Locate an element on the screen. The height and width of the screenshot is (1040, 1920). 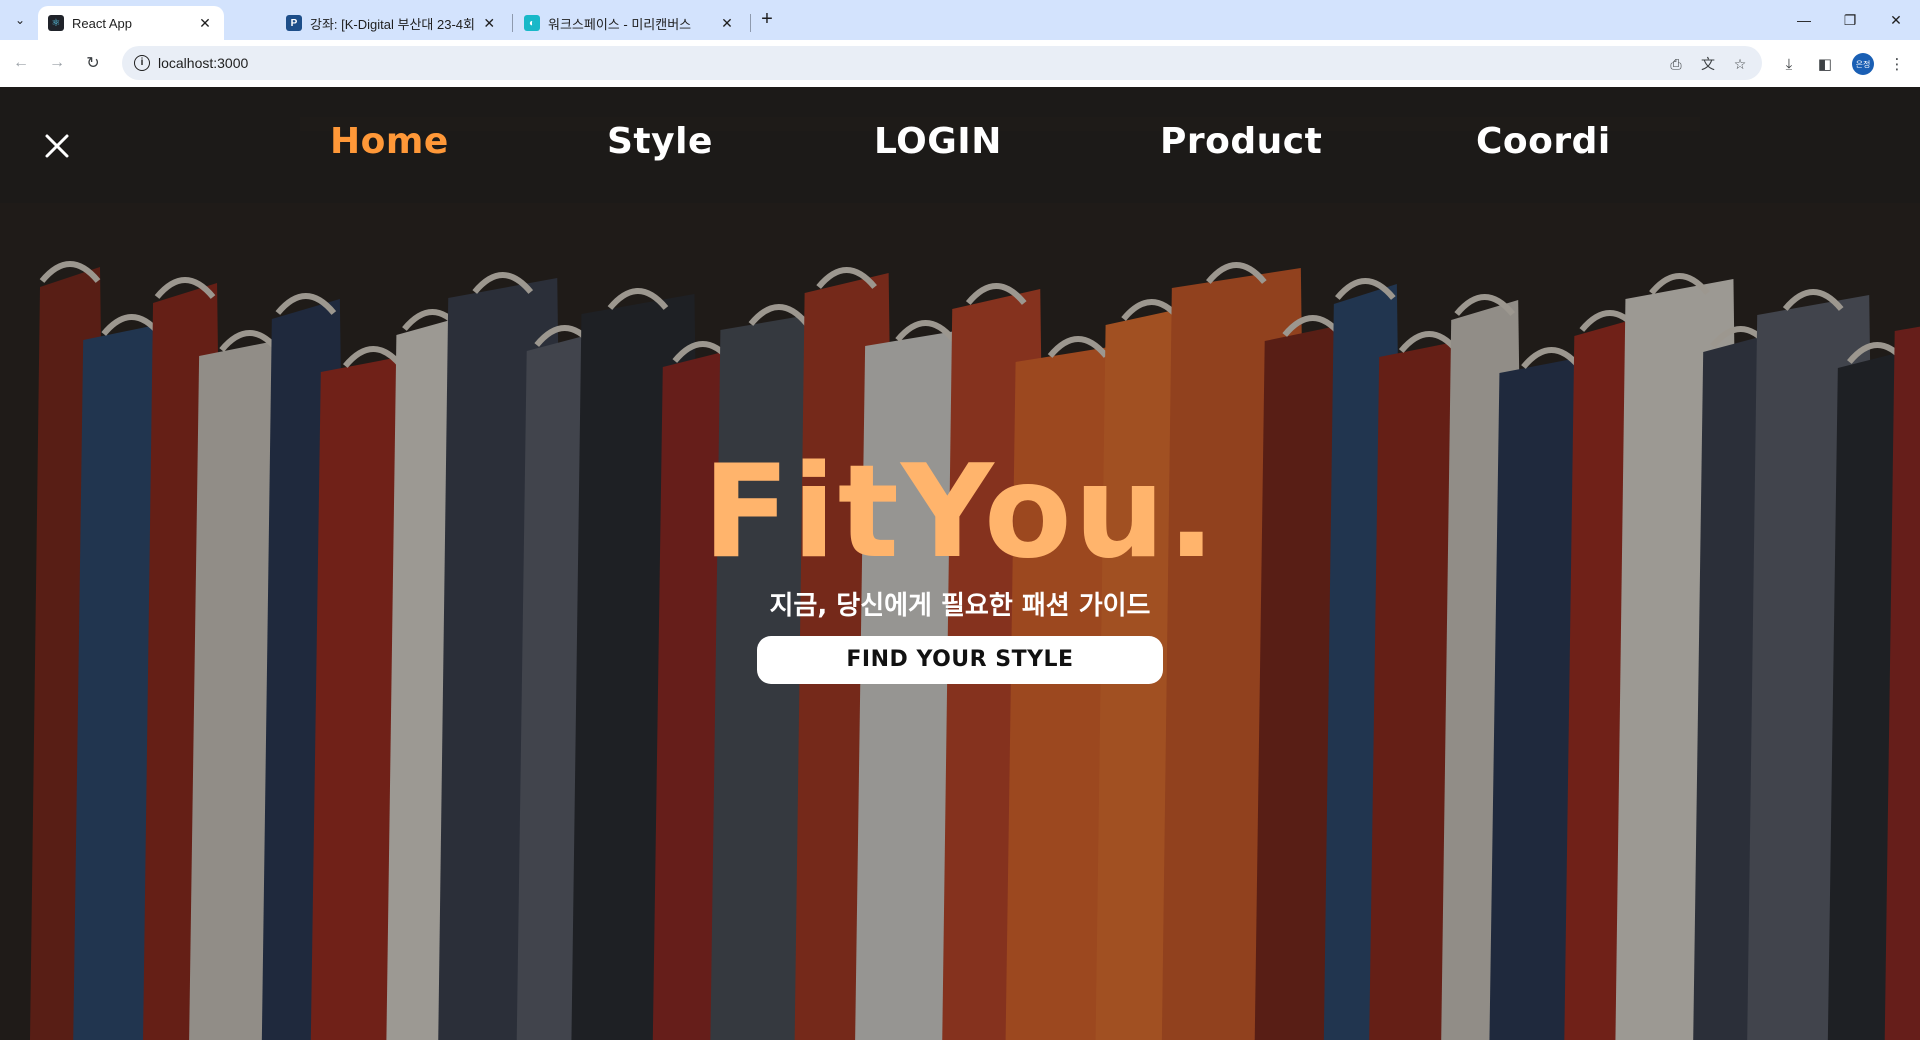
react-favicon-icon: ⚛ is located at coordinates (56, 23).